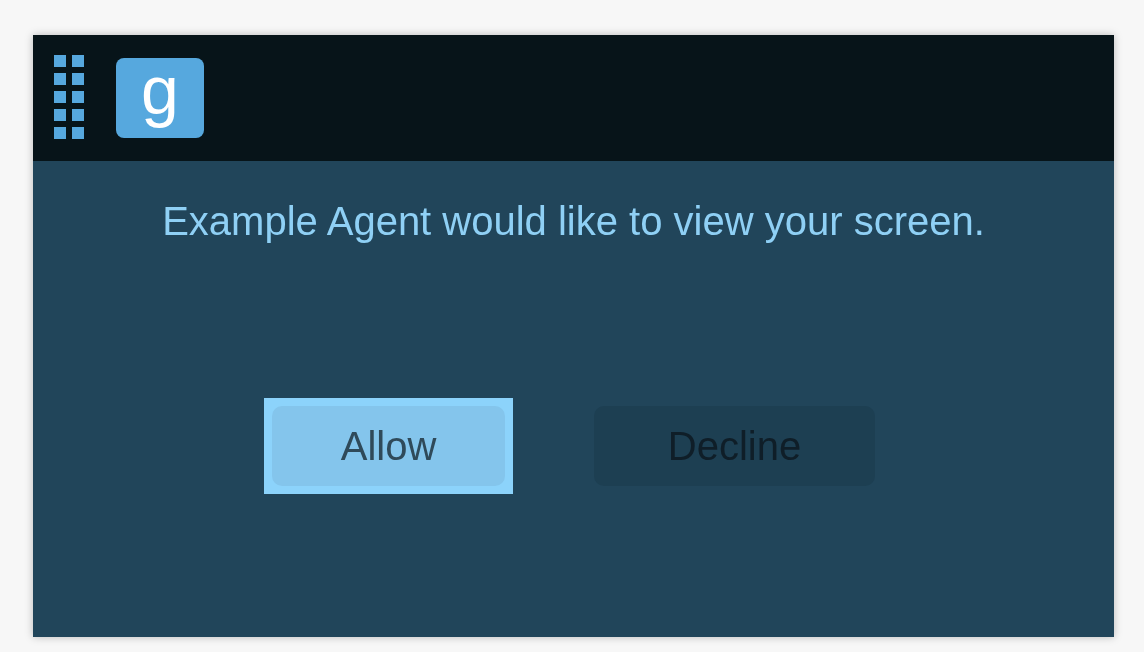 This screenshot has height=652, width=1144. Describe the element at coordinates (573, 221) in the screenshot. I see `permission-message: Example Agent would like to view your screen.` at that location.